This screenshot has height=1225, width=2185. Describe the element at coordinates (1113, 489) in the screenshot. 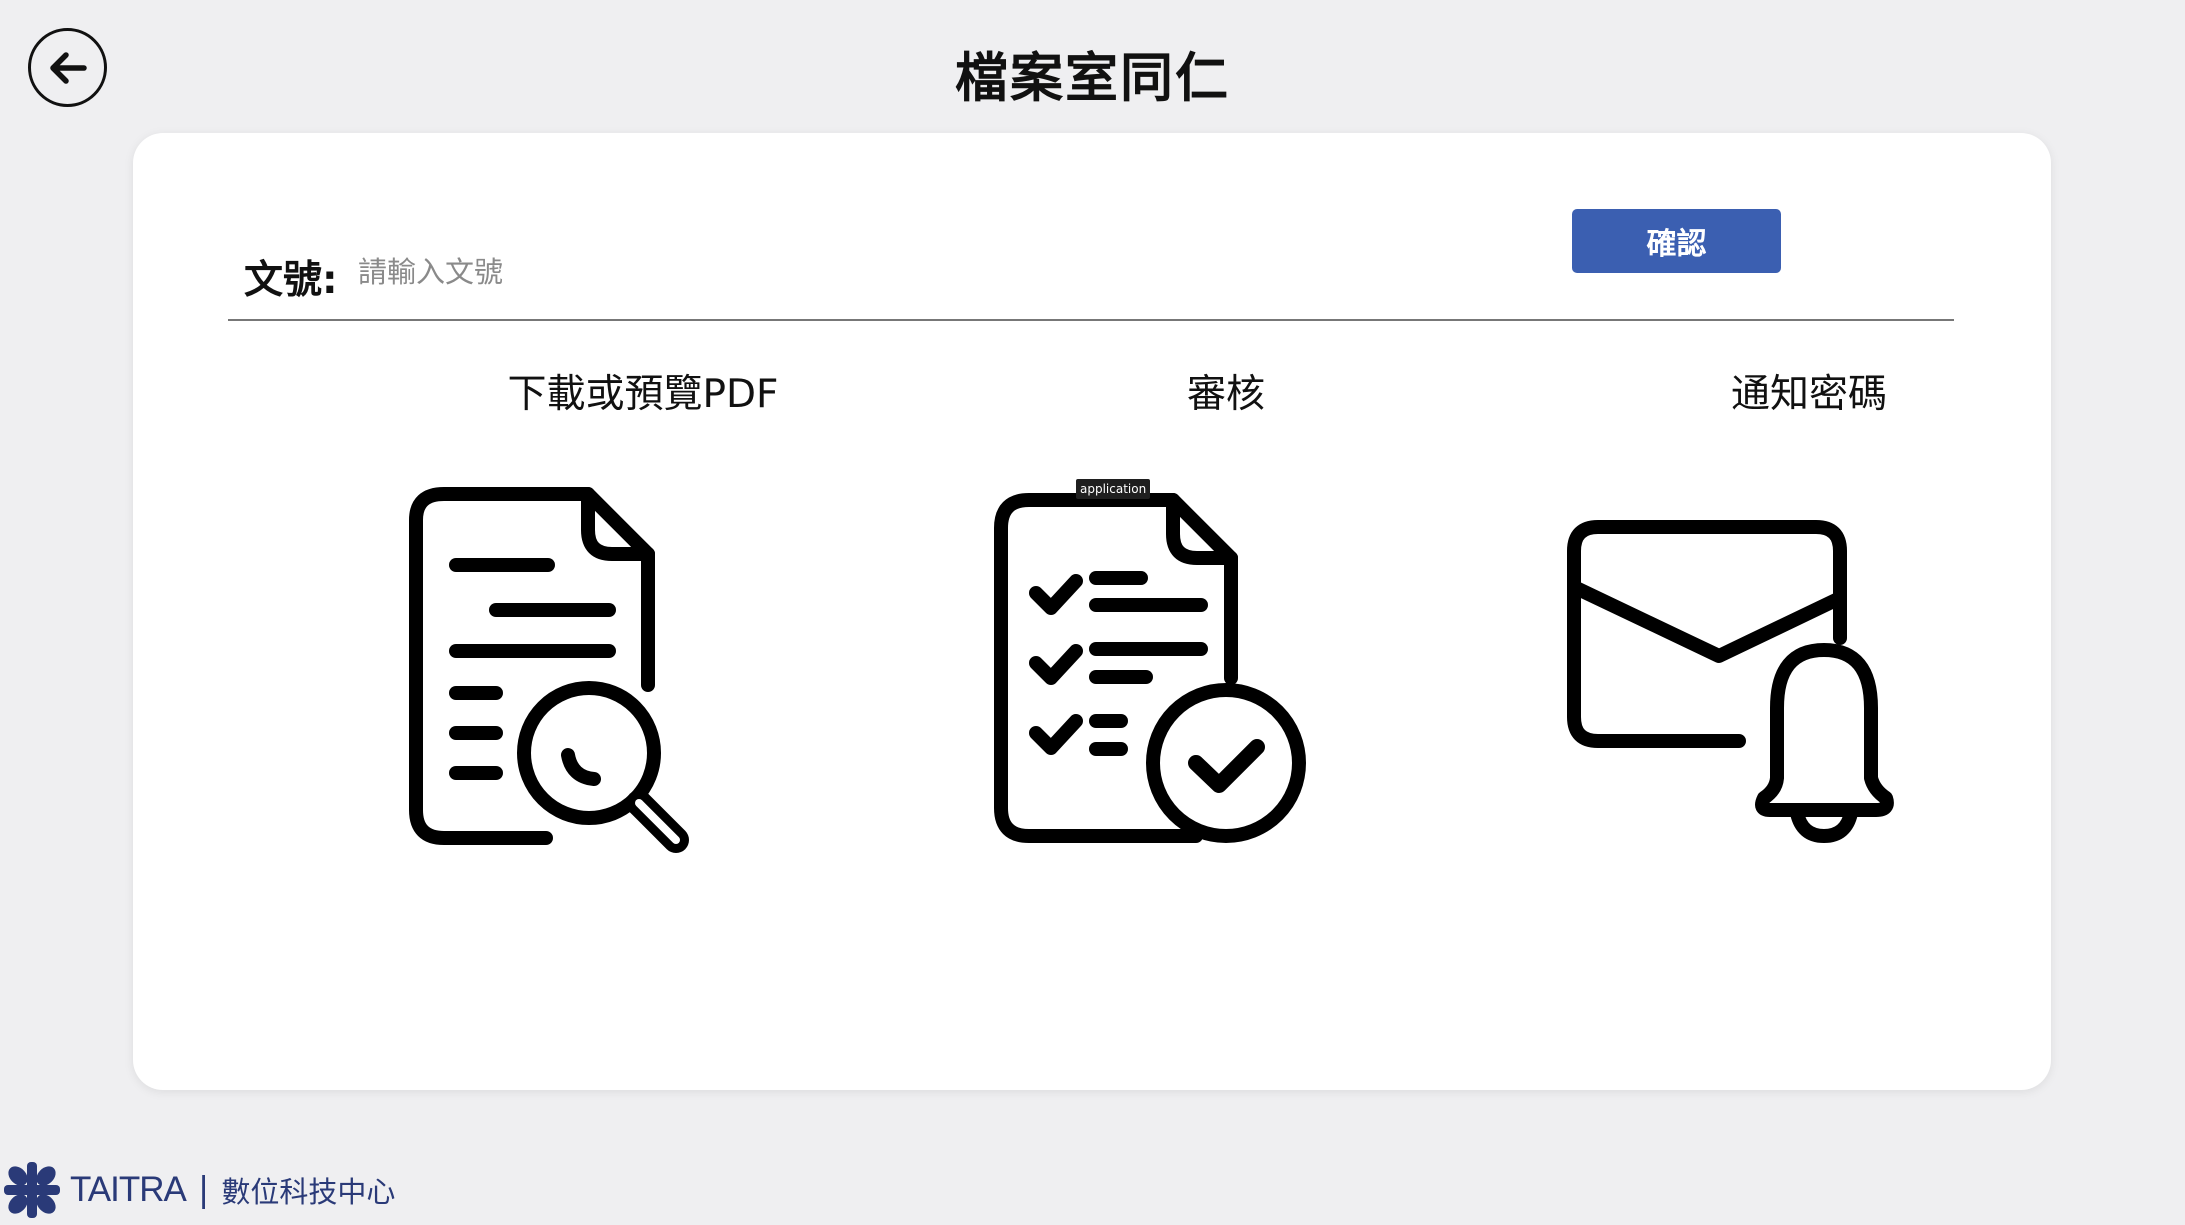

I see `tooltip: application` at that location.